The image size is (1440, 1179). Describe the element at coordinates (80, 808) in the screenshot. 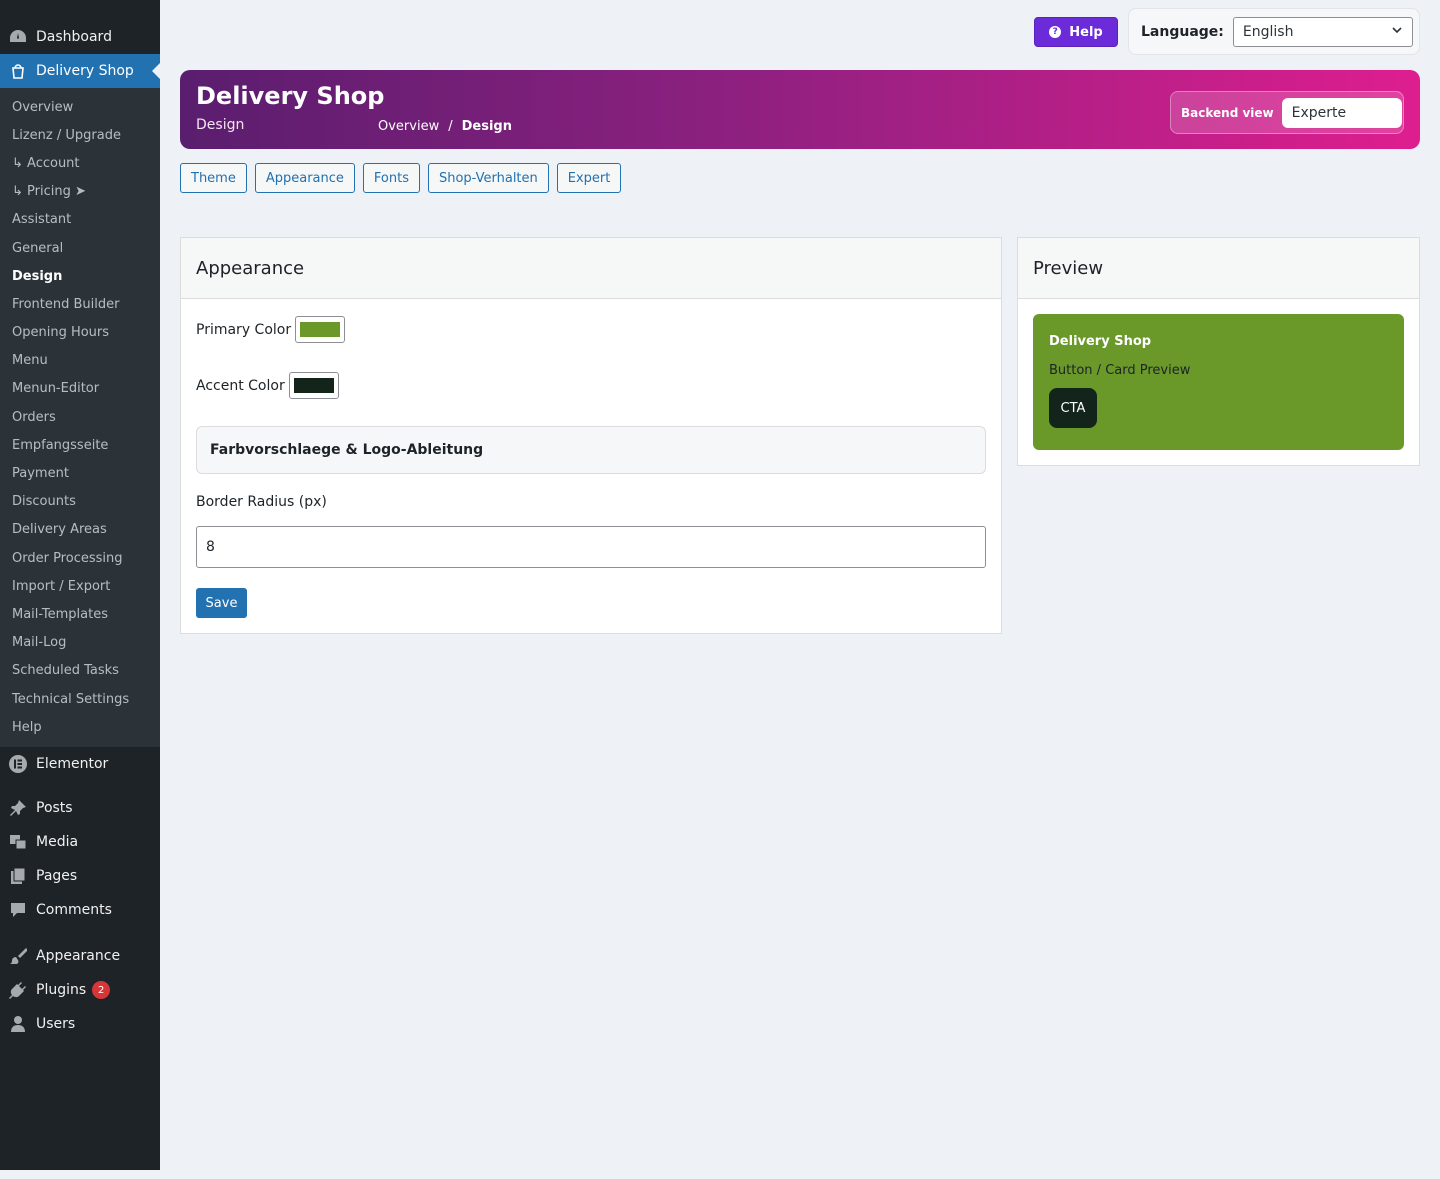

I see `menu-item-posts: Posts` at that location.